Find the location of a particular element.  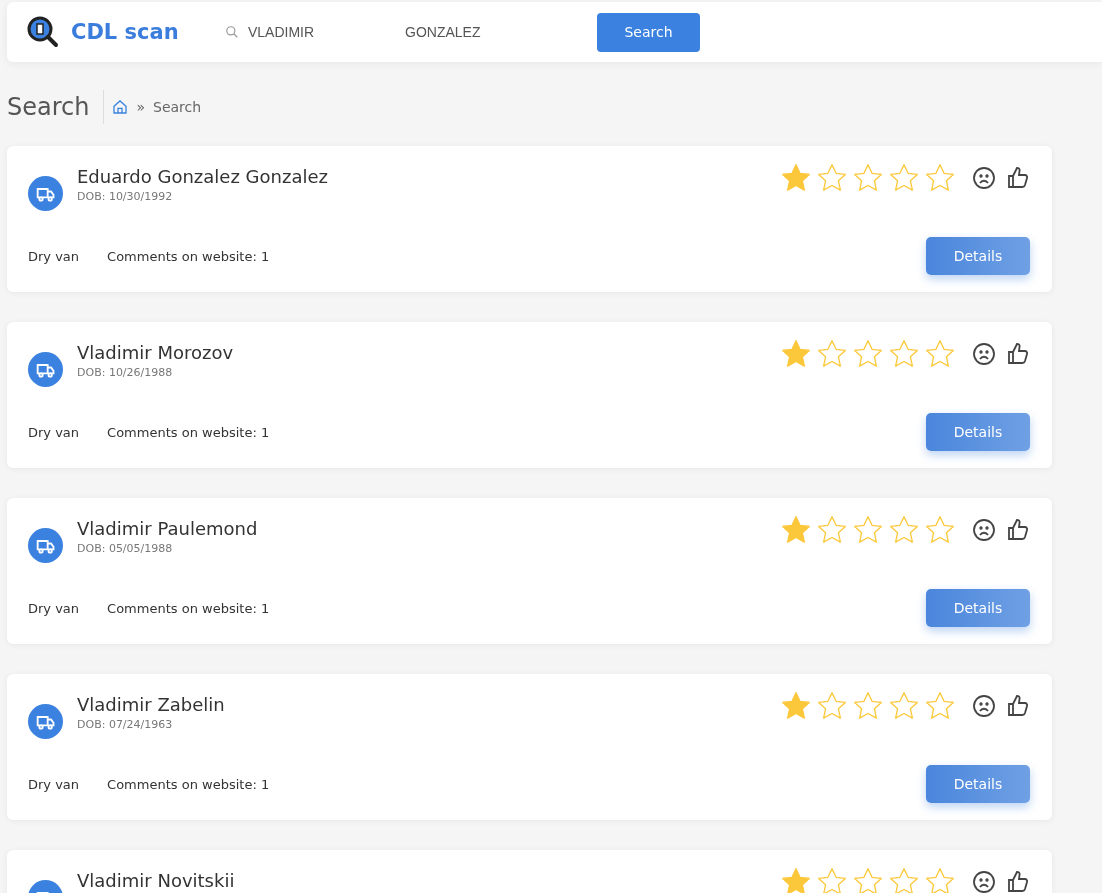

driver-name: Vladimir Novitskii is located at coordinates (156, 880).